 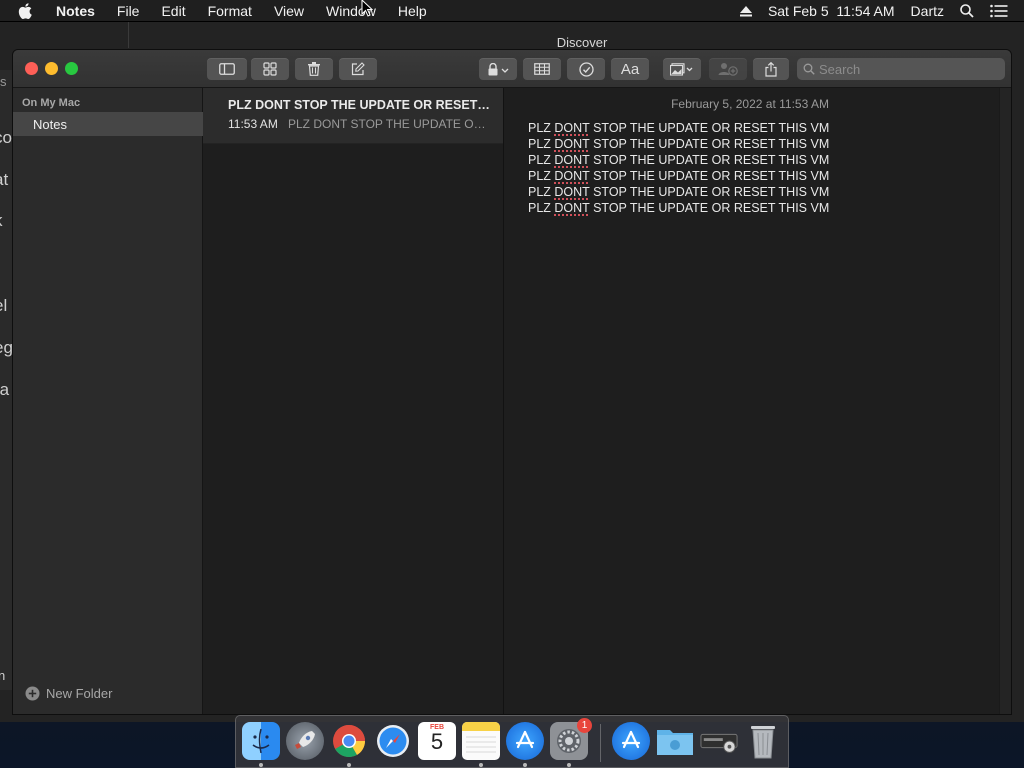 What do you see at coordinates (481, 741) in the screenshot?
I see `notes-icon` at bounding box center [481, 741].